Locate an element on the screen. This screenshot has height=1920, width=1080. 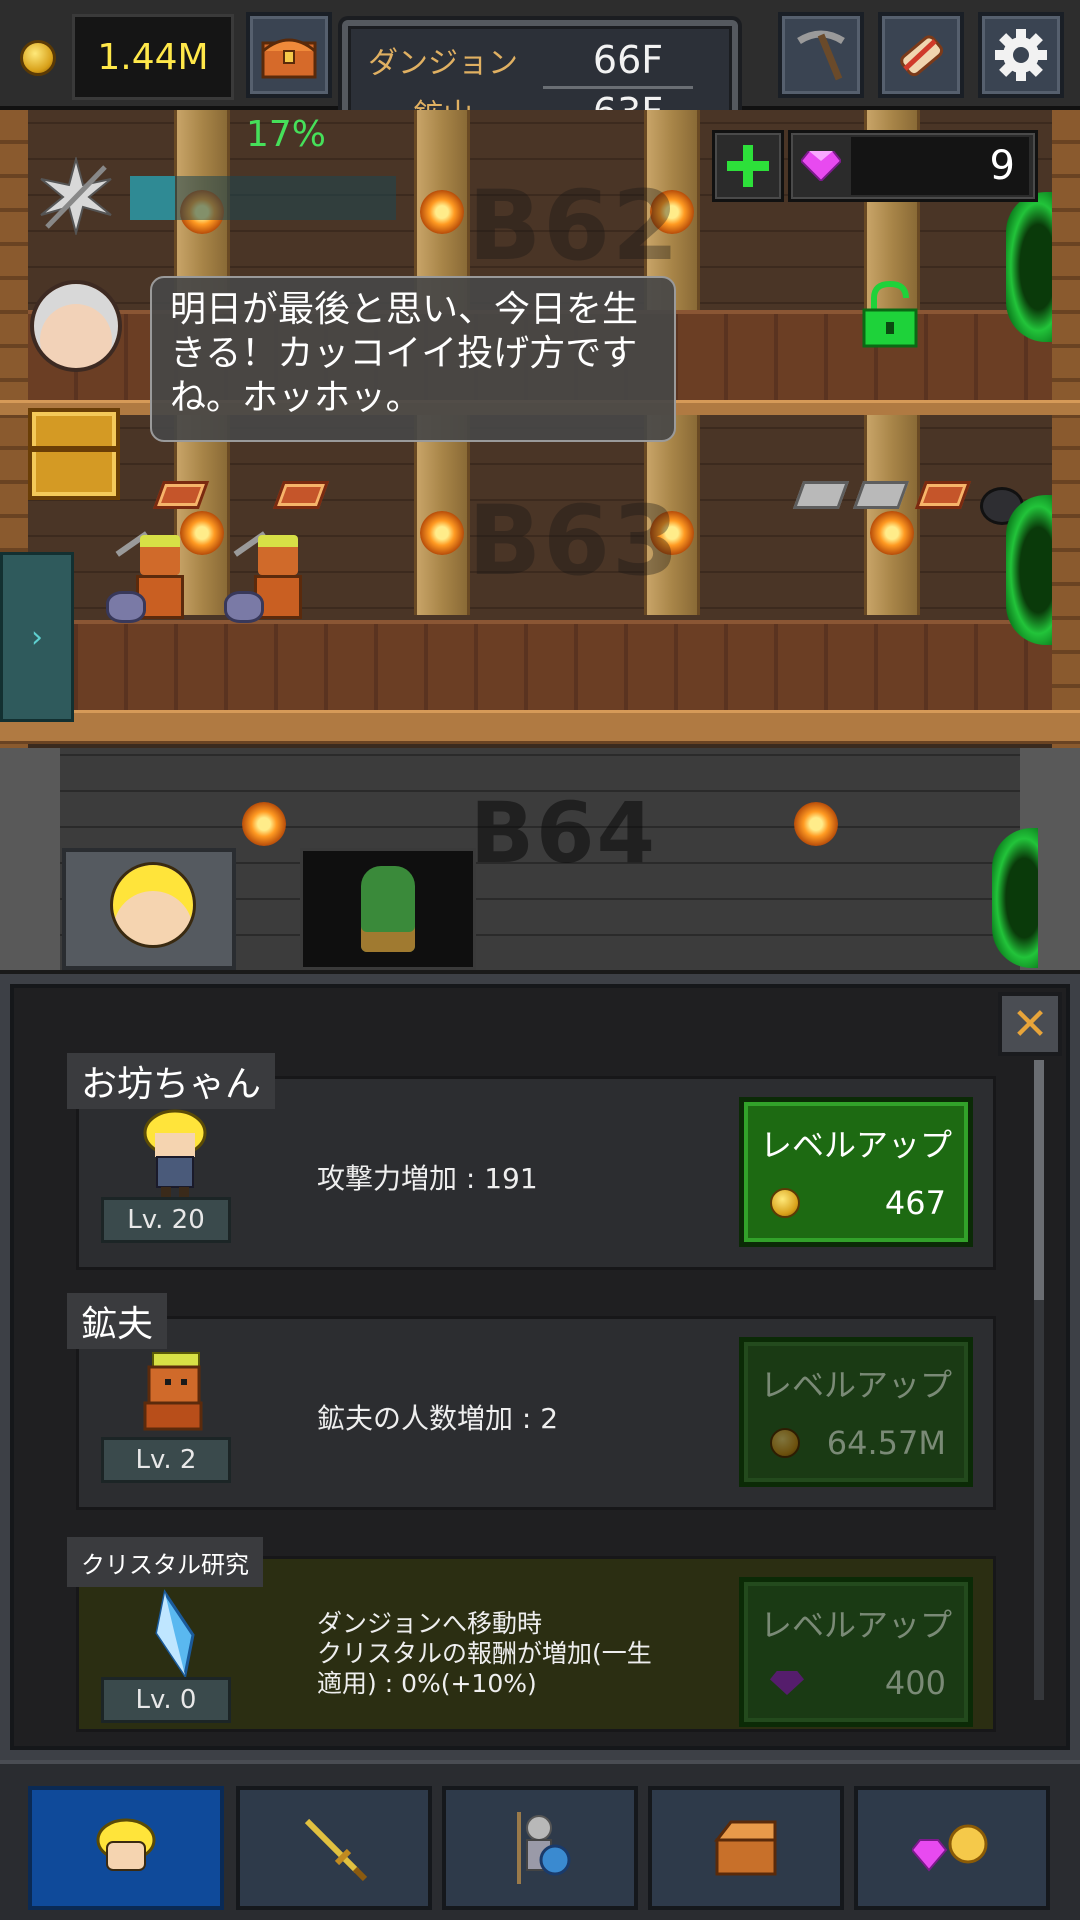
pickaxe-button is located at coordinates (821, 55).